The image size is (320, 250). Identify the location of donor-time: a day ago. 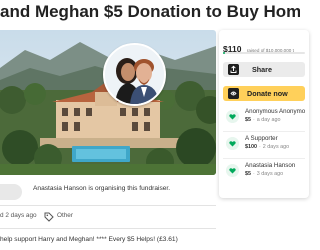
(268, 120).